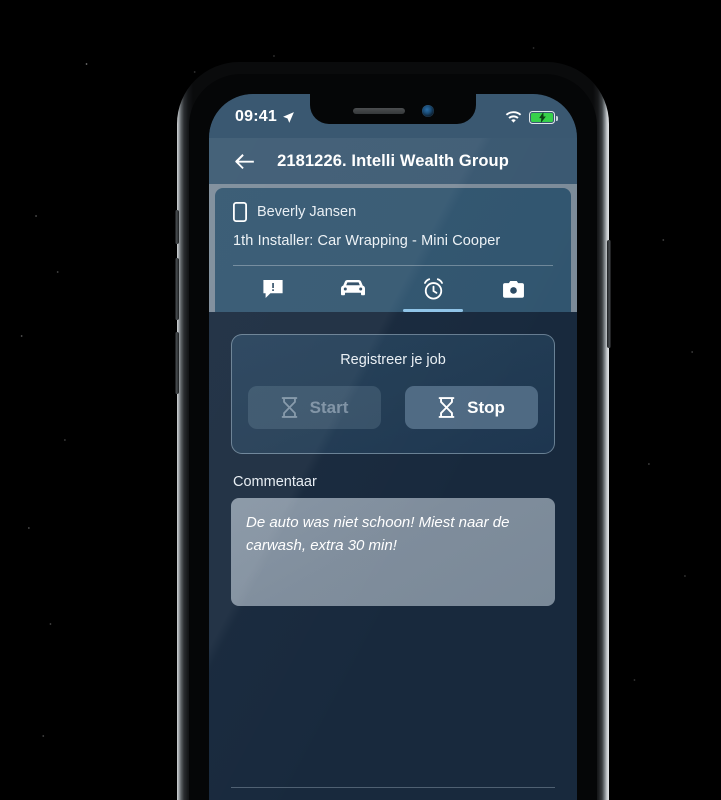 The image size is (721, 800). What do you see at coordinates (393, 793) in the screenshot?
I see `footer-bar: Sluit Job` at bounding box center [393, 793].